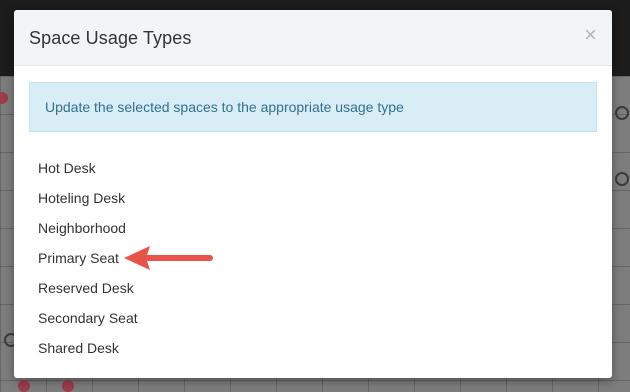 The image size is (630, 392). Describe the element at coordinates (88, 353) in the screenshot. I see `usage-type-option-shared-desk: Shared Desk` at that location.